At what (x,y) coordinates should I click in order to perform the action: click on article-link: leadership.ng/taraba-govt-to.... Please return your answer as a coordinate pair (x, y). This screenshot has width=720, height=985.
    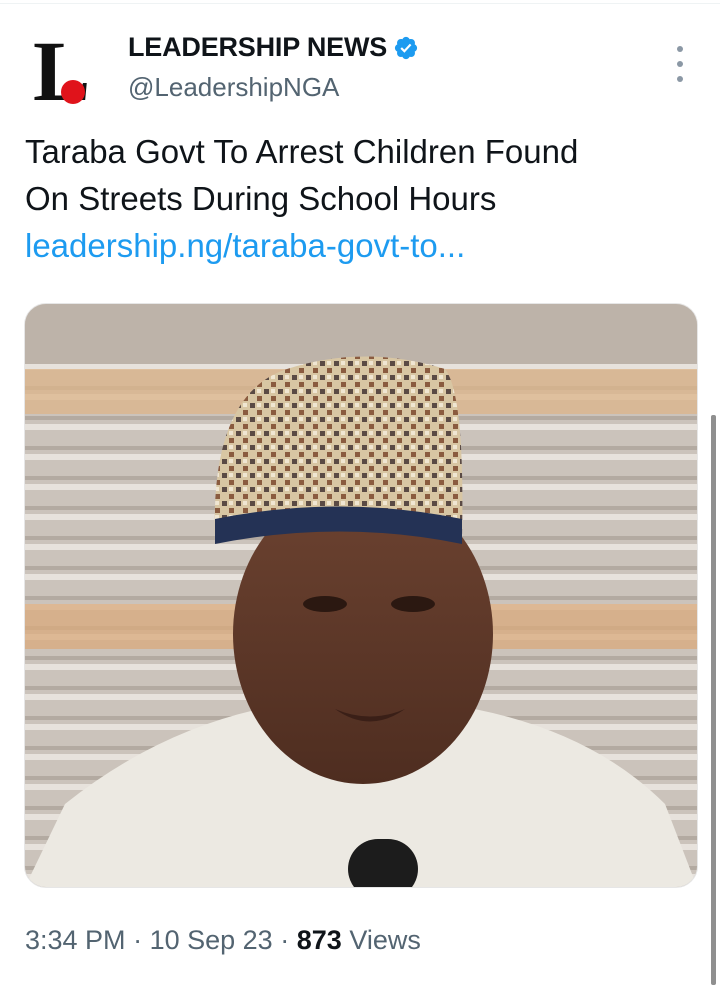
    Looking at the image, I should click on (360, 245).